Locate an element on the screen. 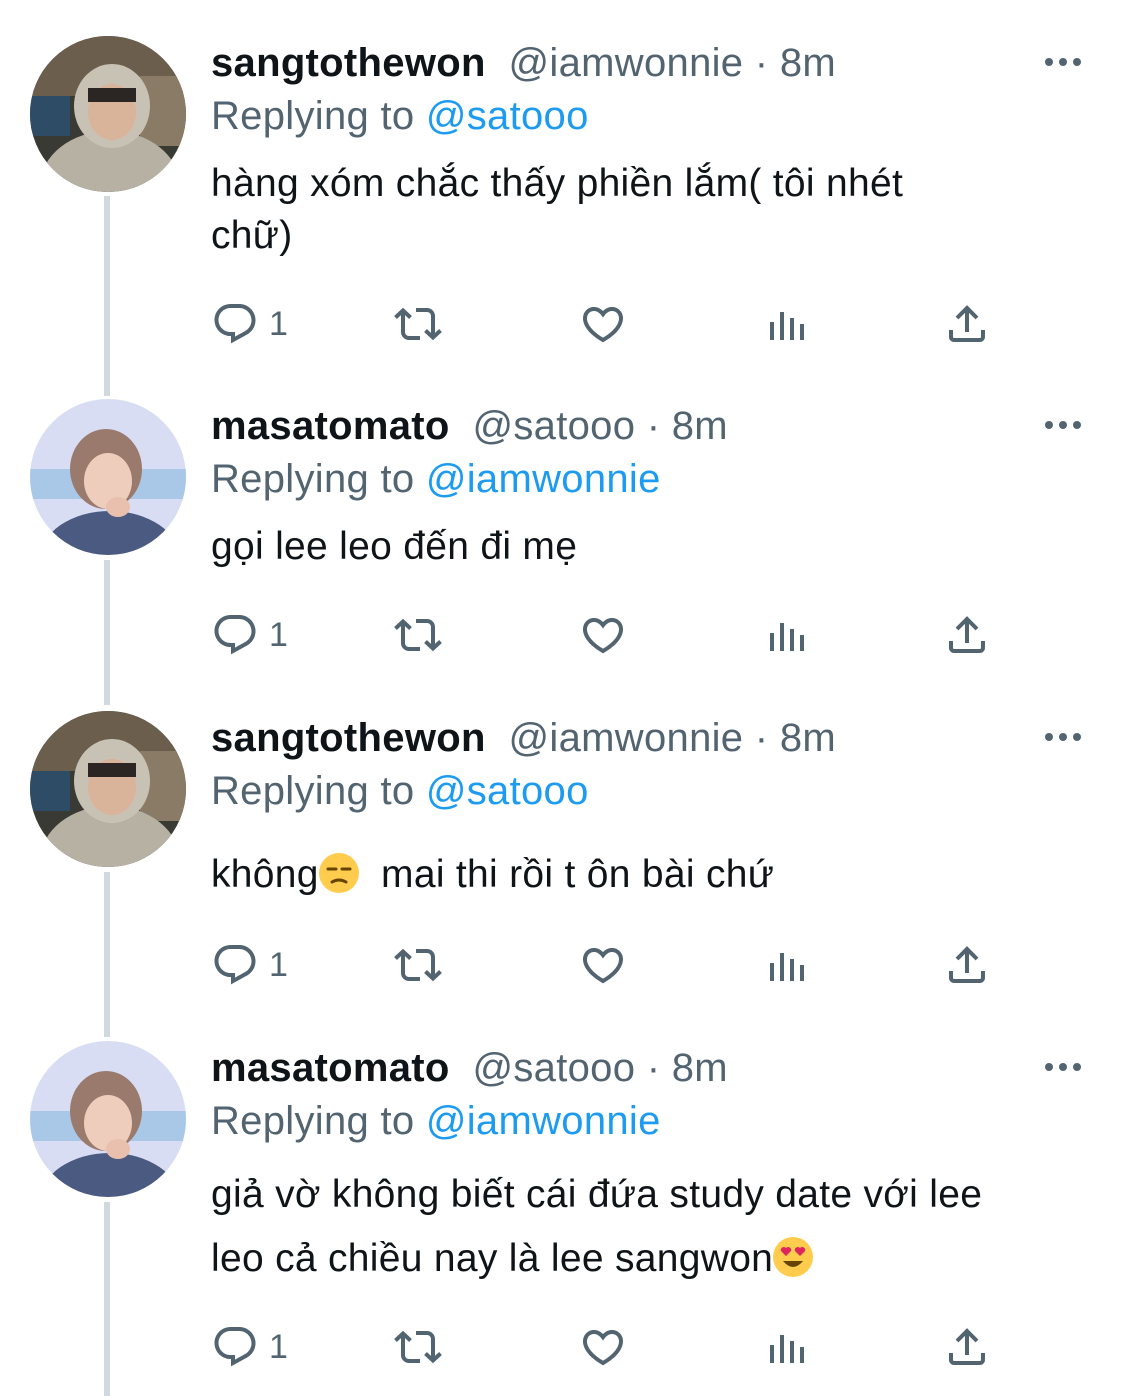 The height and width of the screenshot is (1396, 1125). tweet-text-line: leo cả chiều nay là lee sangwon is located at coordinates (651, 1259).